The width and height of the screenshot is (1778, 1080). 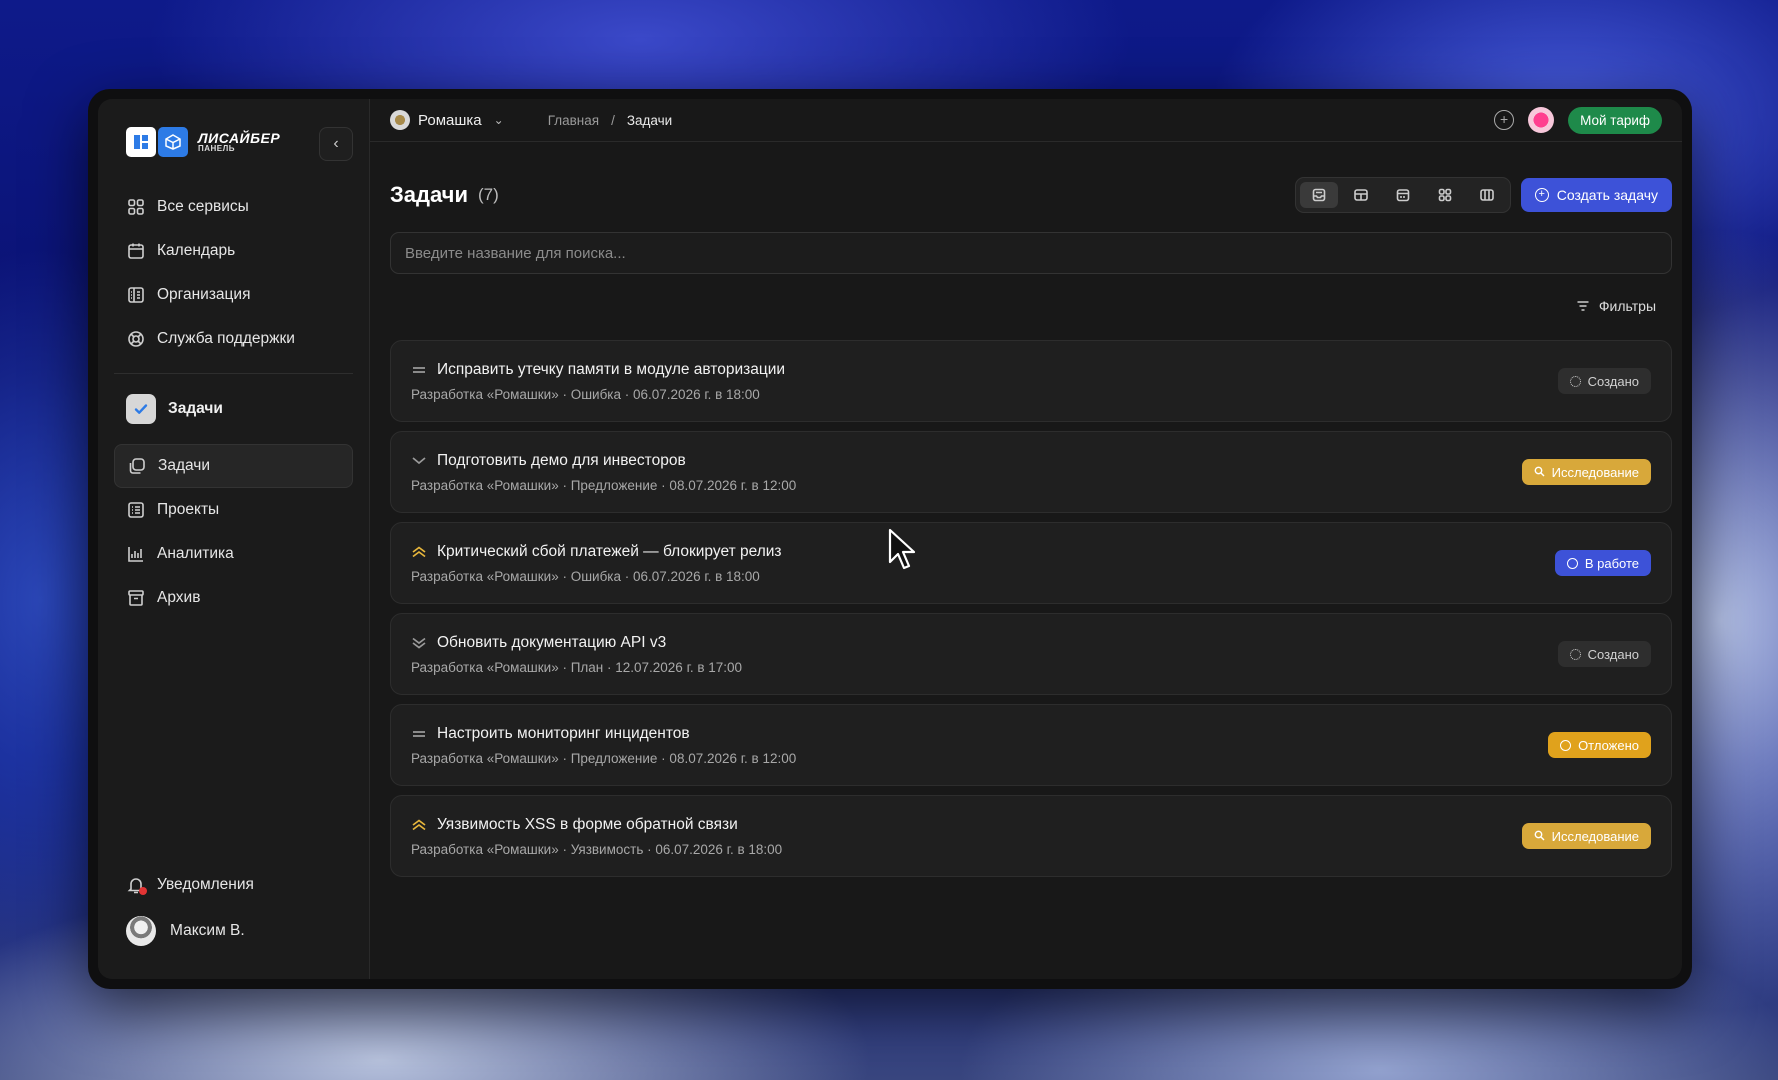 What do you see at coordinates (239, 138) in the screenshot?
I see `brand-title: ЛИСАЙБЕР` at bounding box center [239, 138].